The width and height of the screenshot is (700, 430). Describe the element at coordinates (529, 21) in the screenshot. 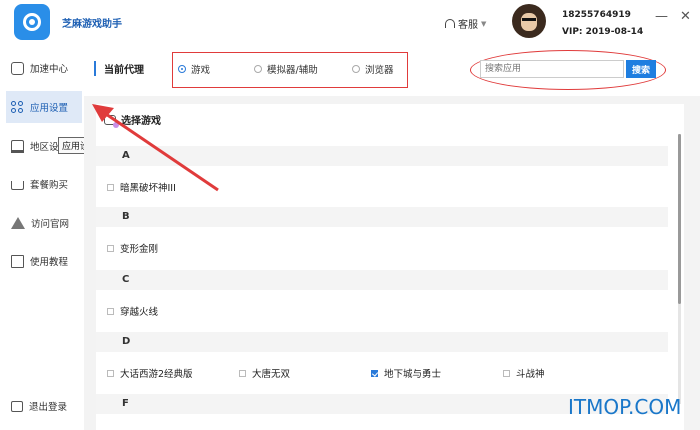

I see `avatar` at that location.